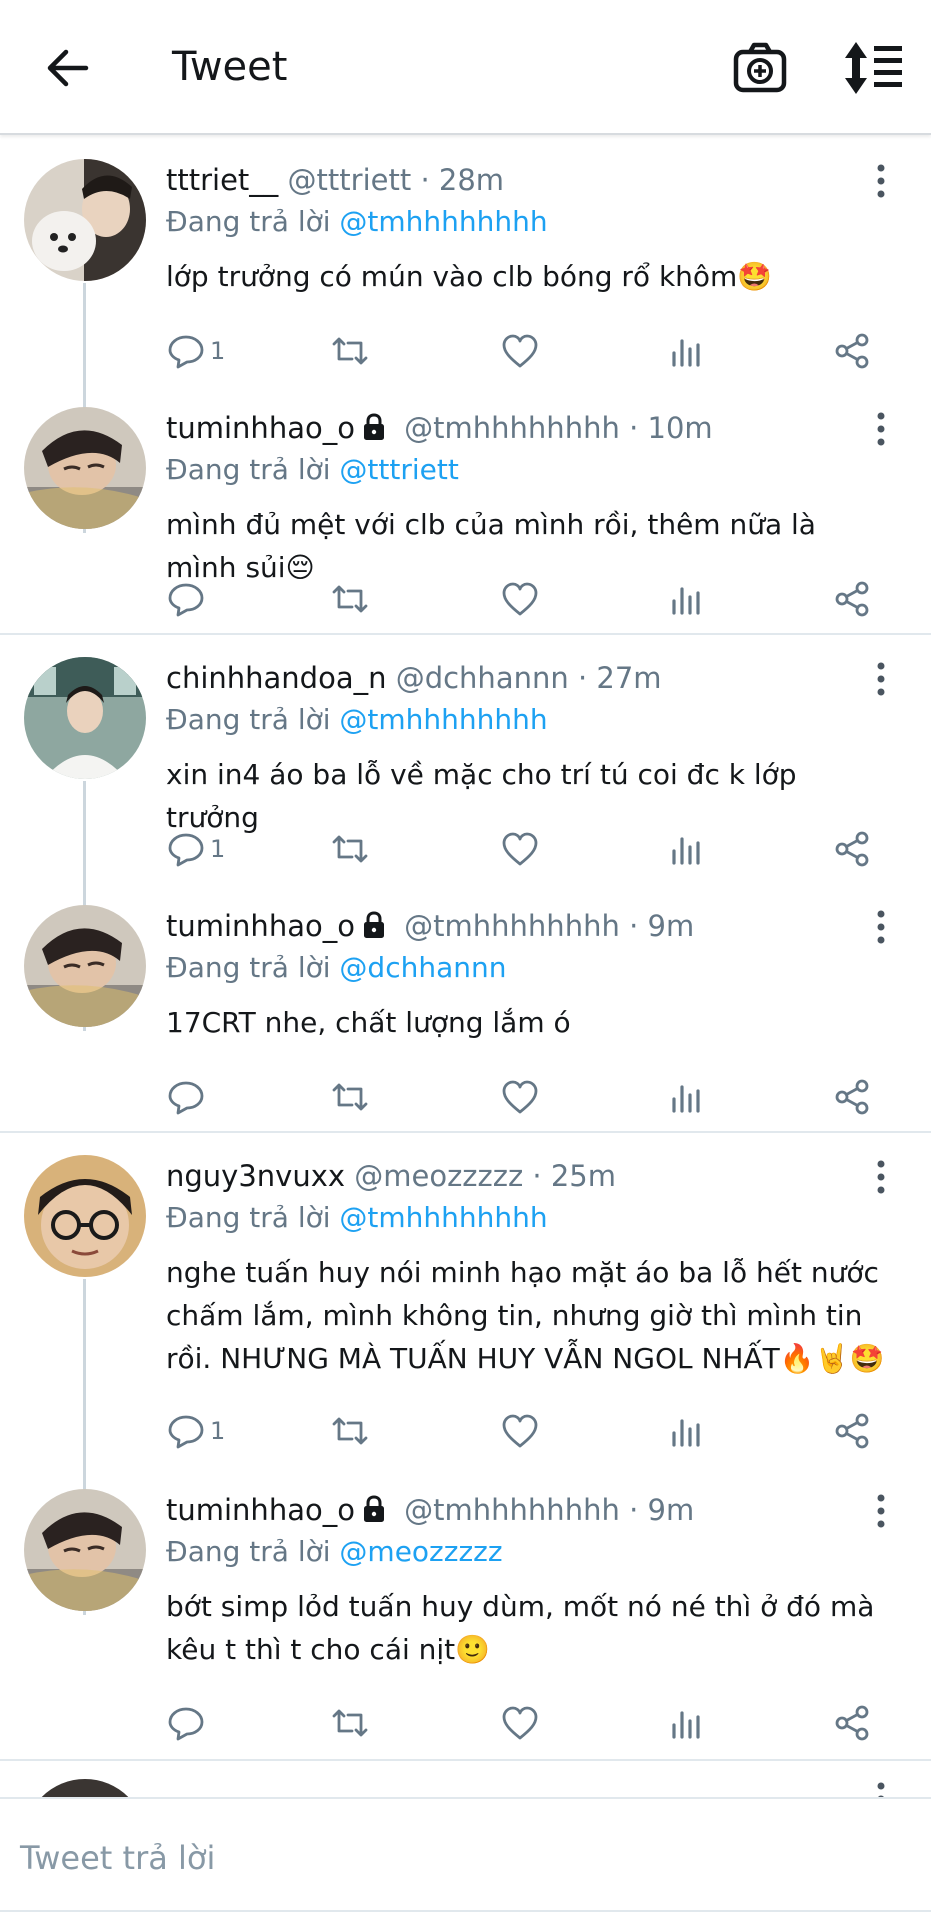 This screenshot has width=931, height=1920. What do you see at coordinates (465, 1779) in the screenshot?
I see `tweet-partial` at bounding box center [465, 1779].